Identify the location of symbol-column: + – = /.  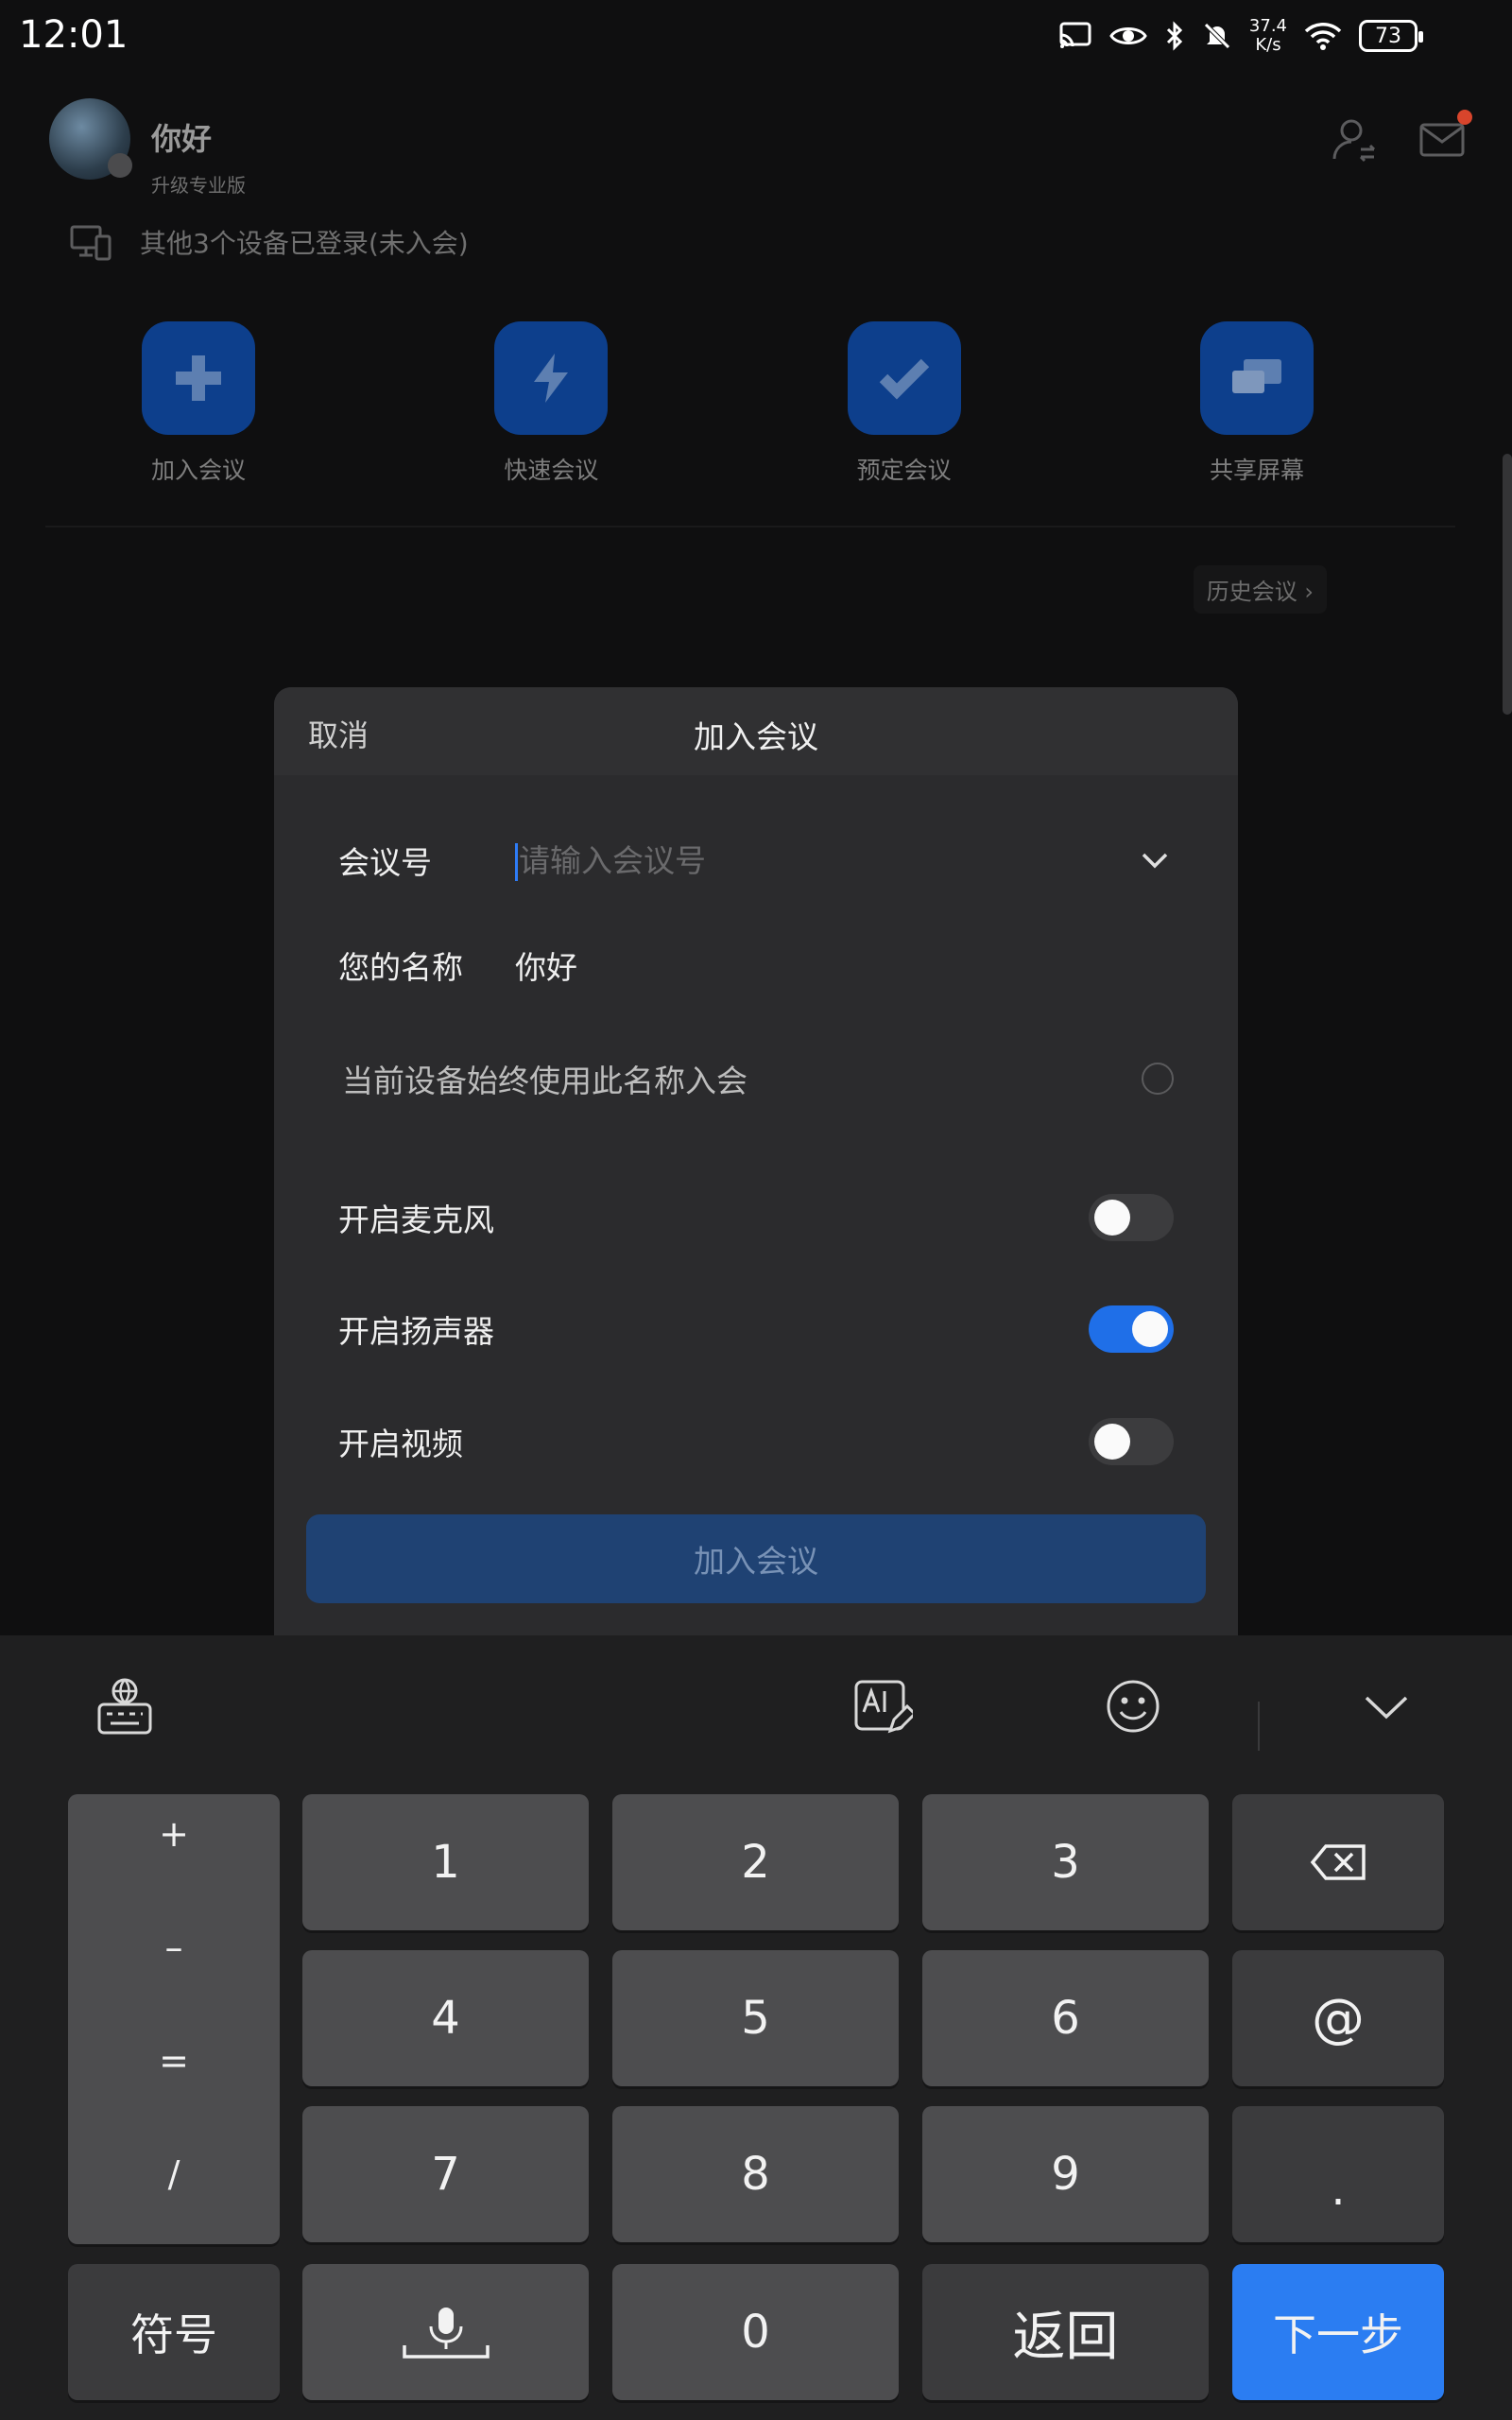
(174, 2019).